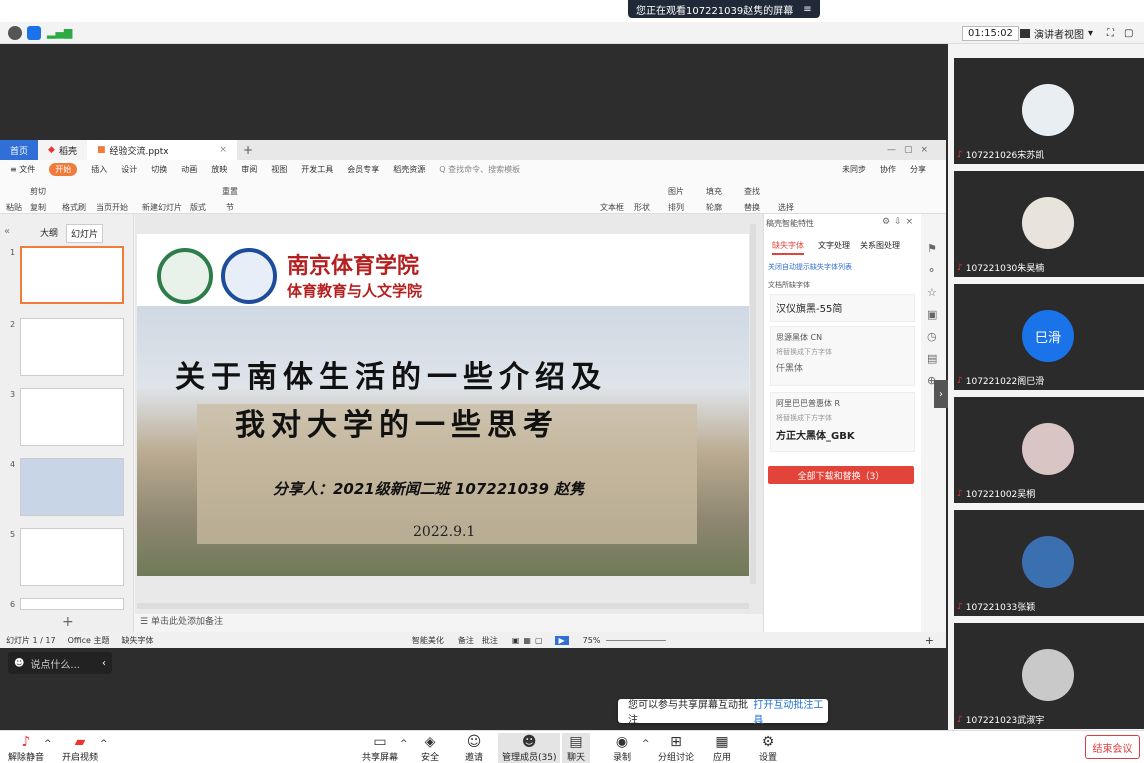 The height and width of the screenshot is (763, 1144). What do you see at coordinates (162, 207) in the screenshot?
I see `new-slide-button: 新建幻灯片` at bounding box center [162, 207].